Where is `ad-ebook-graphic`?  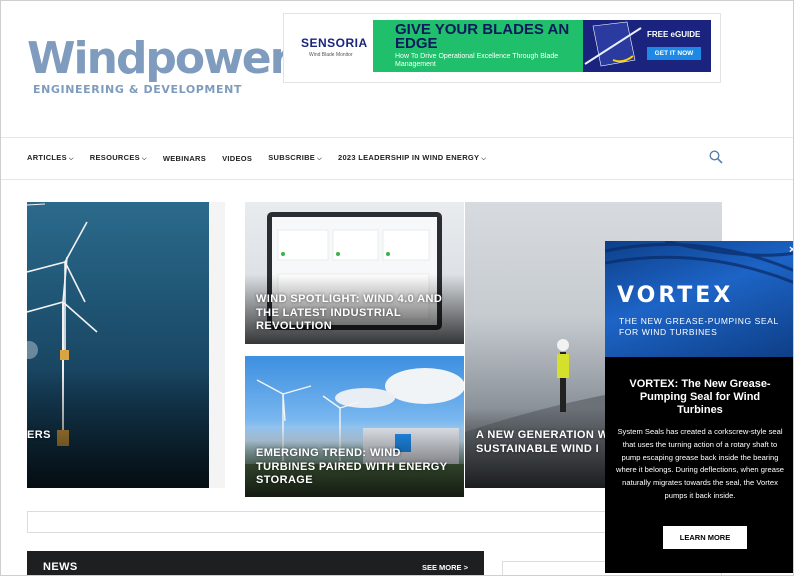 ad-ebook-graphic is located at coordinates (613, 44).